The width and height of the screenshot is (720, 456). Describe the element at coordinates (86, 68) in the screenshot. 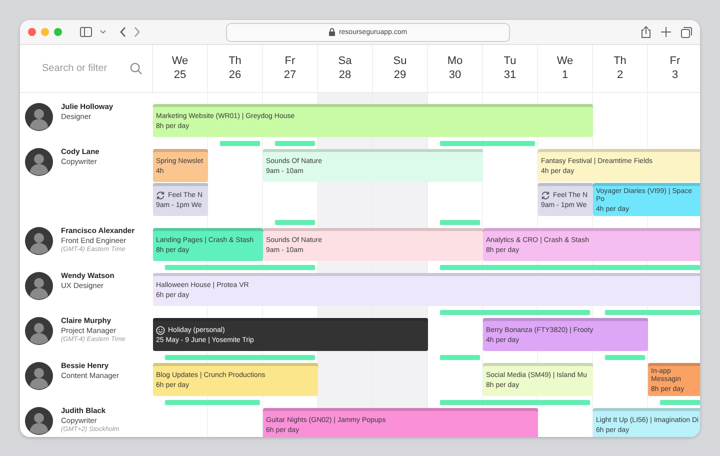

I see `search-field: Search or filter` at that location.